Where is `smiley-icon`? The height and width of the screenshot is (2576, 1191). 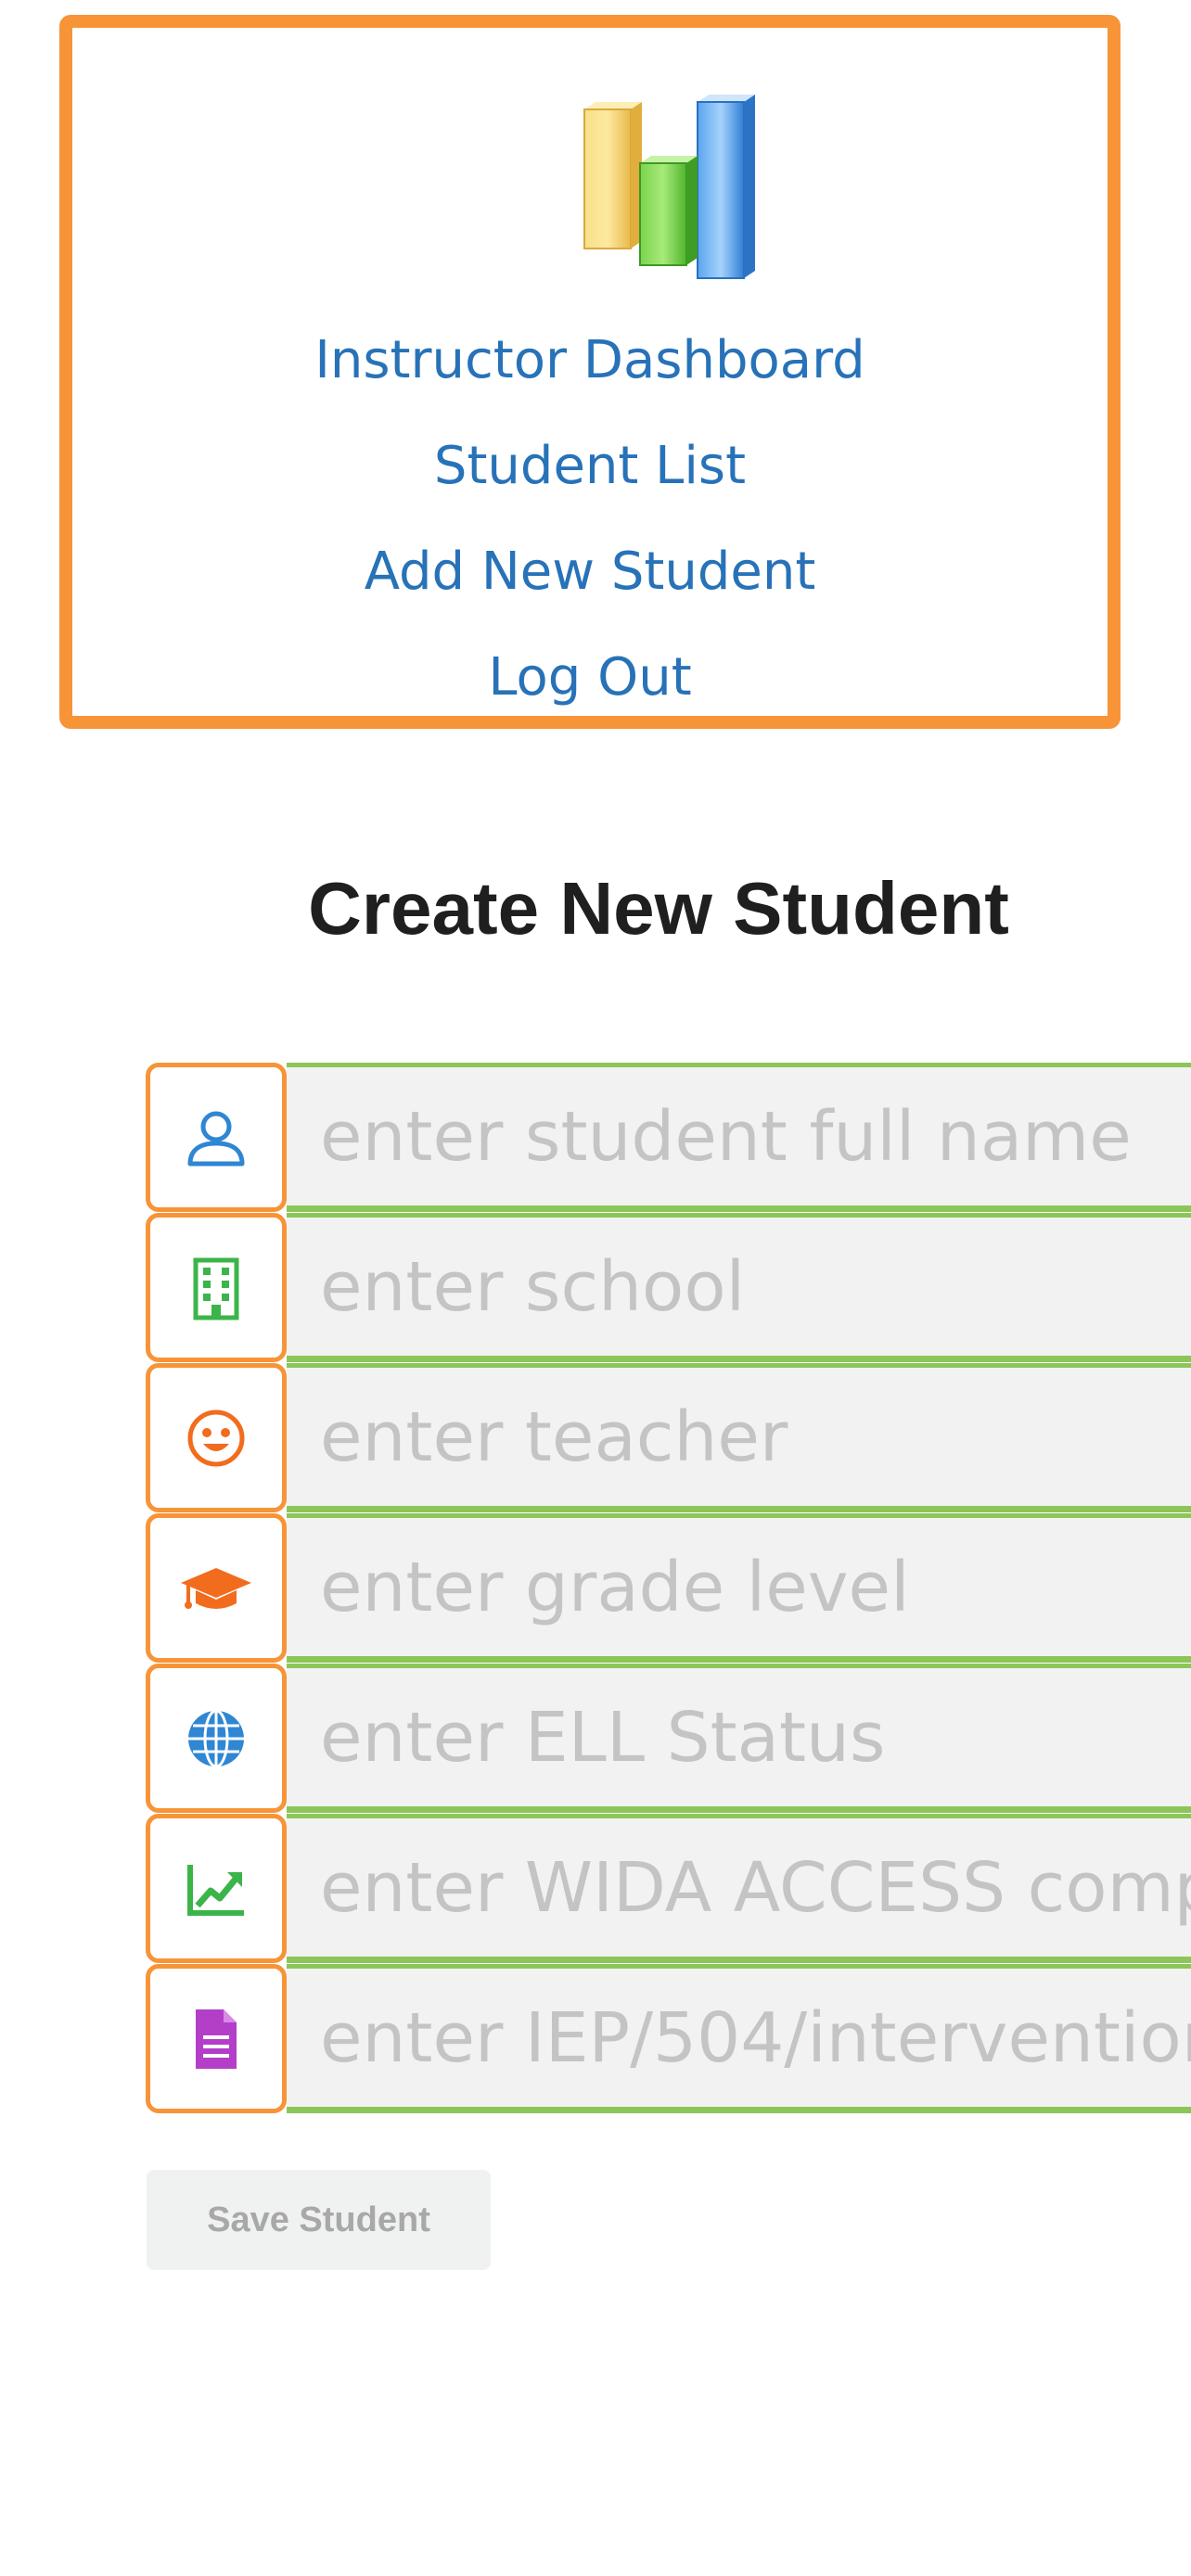 smiley-icon is located at coordinates (216, 1438).